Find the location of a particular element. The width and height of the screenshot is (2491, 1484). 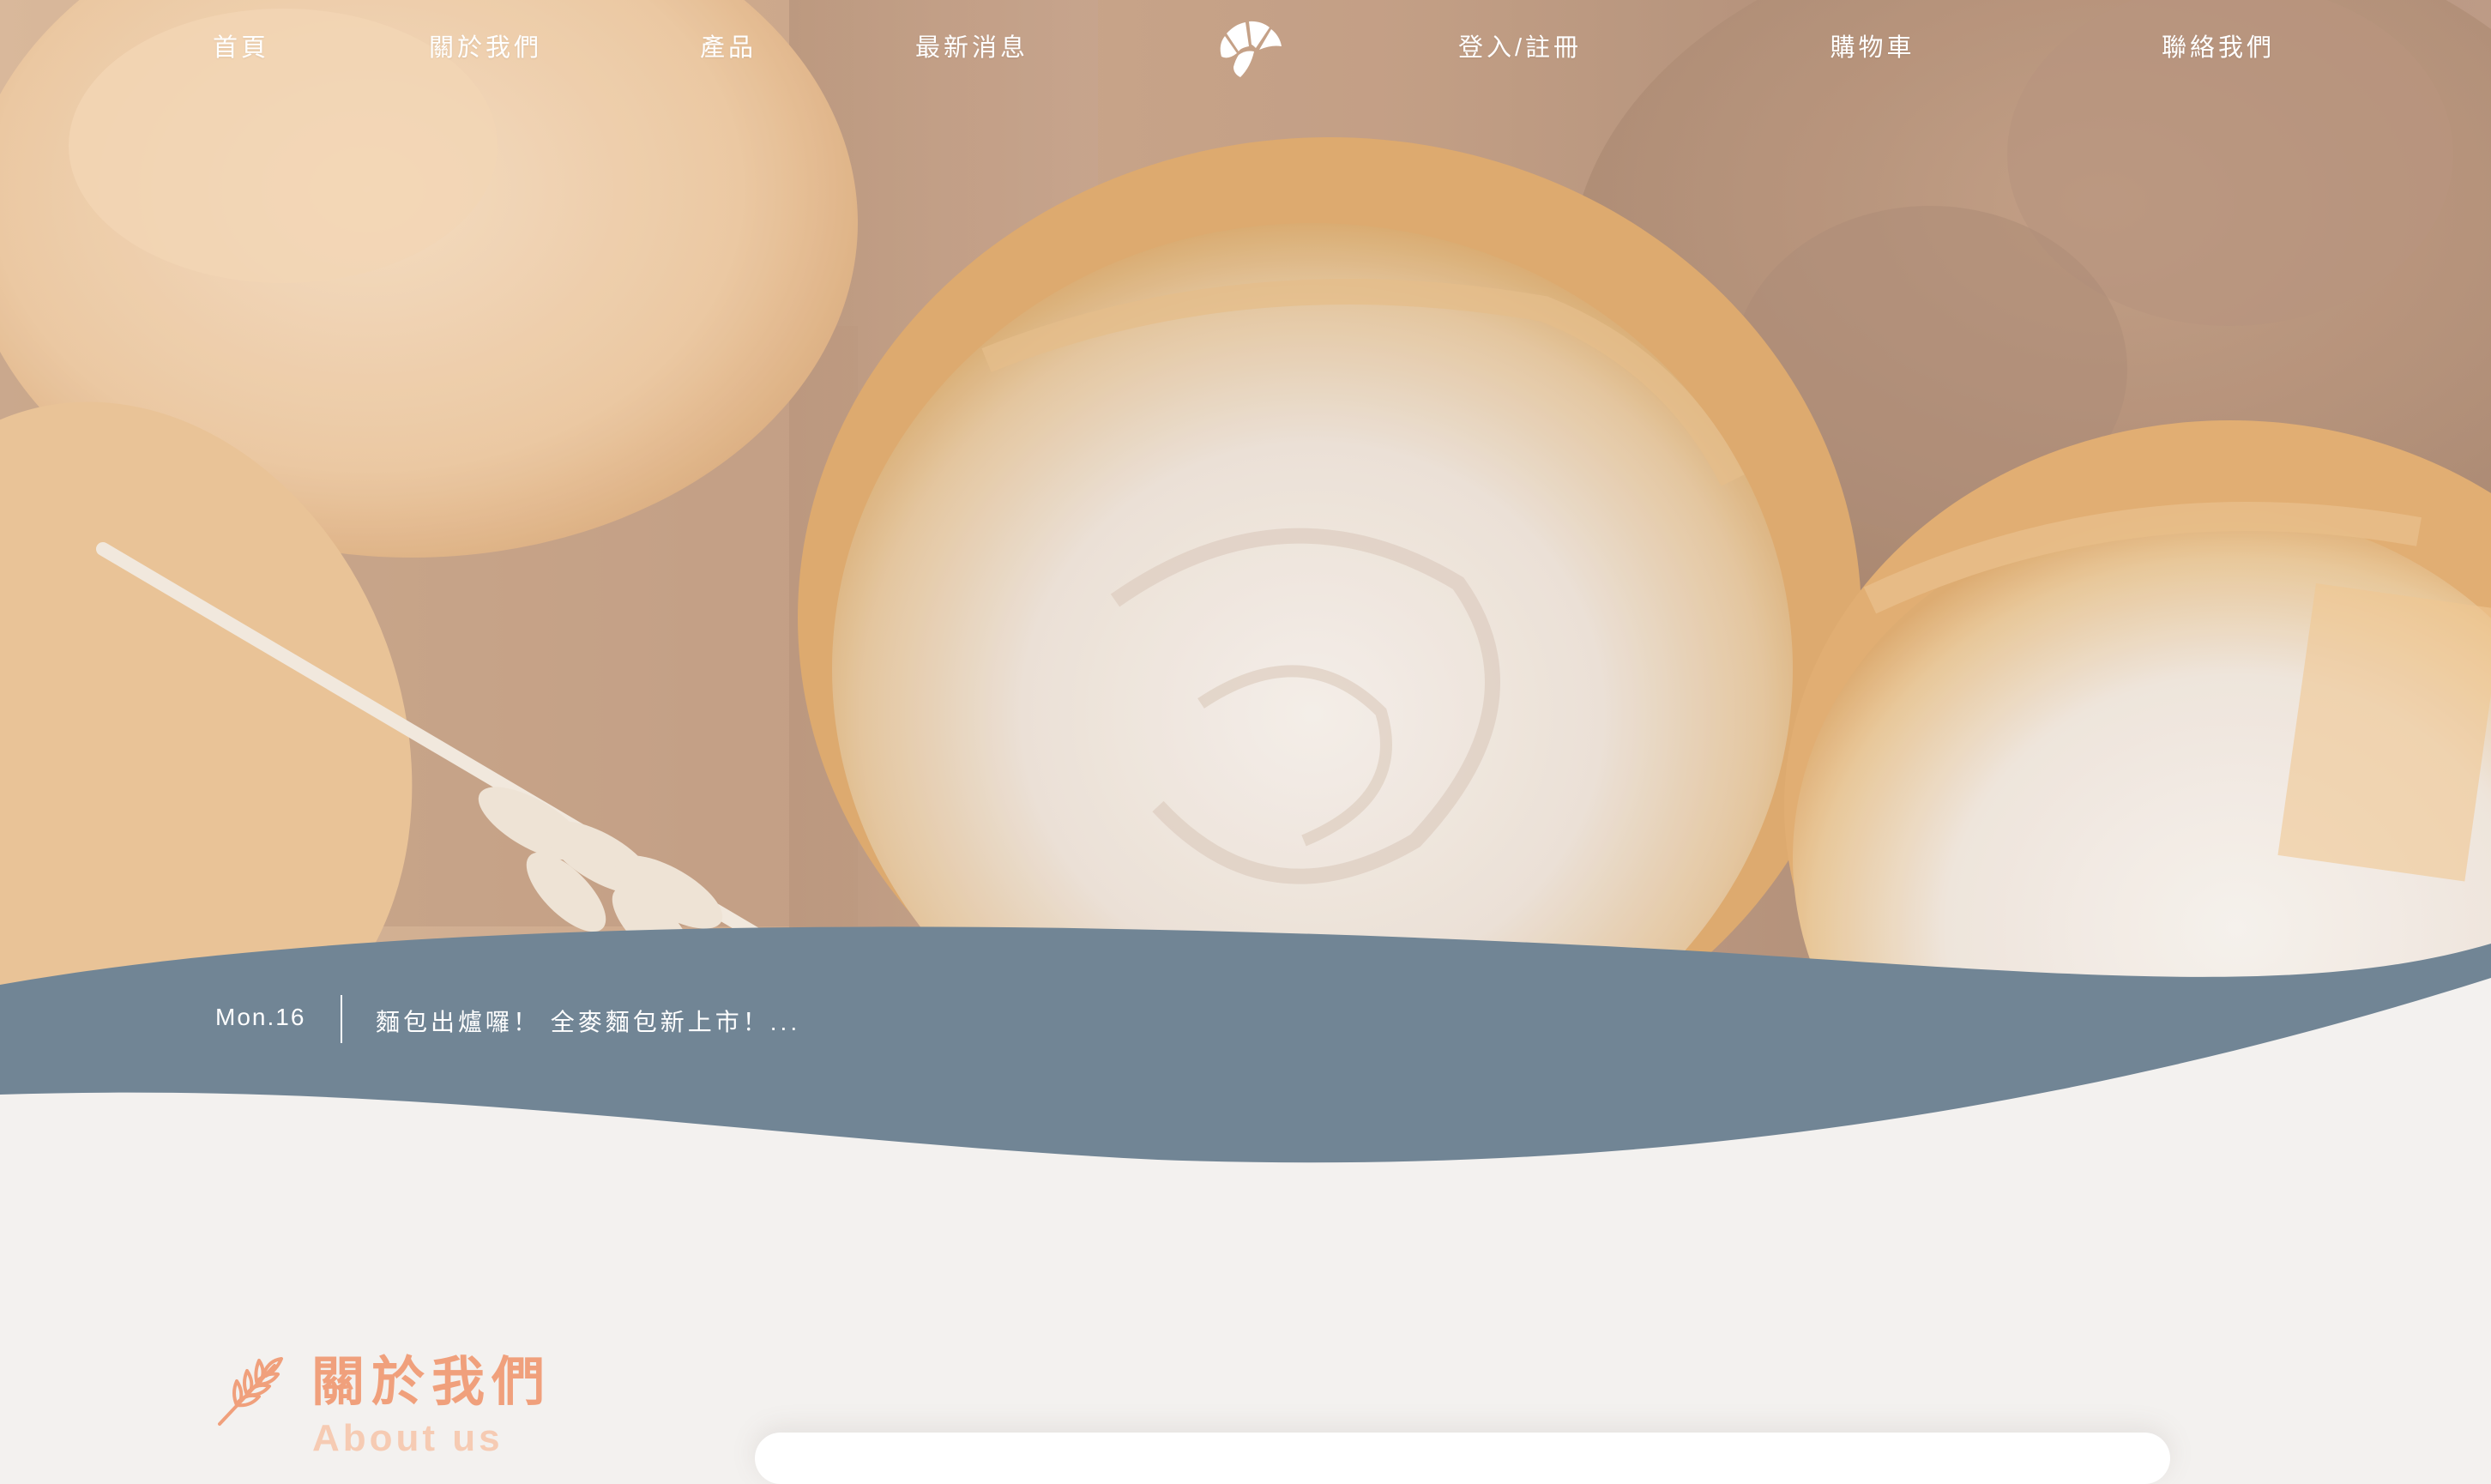

about-subtitle: About us is located at coordinates (408, 1438).